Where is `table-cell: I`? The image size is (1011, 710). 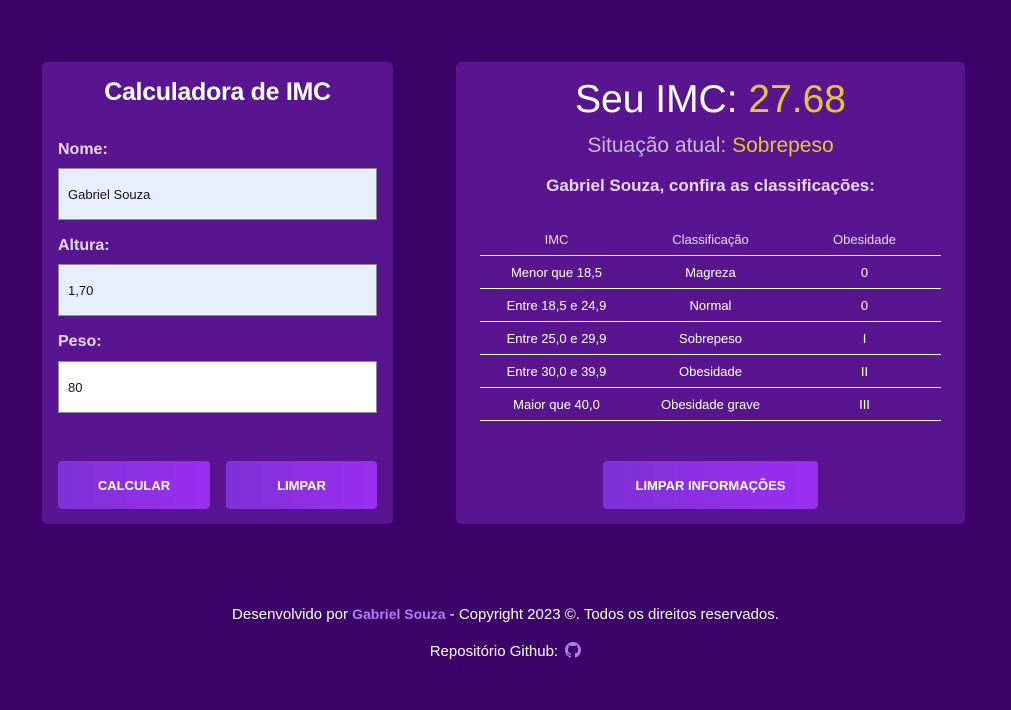
table-cell: I is located at coordinates (864, 338).